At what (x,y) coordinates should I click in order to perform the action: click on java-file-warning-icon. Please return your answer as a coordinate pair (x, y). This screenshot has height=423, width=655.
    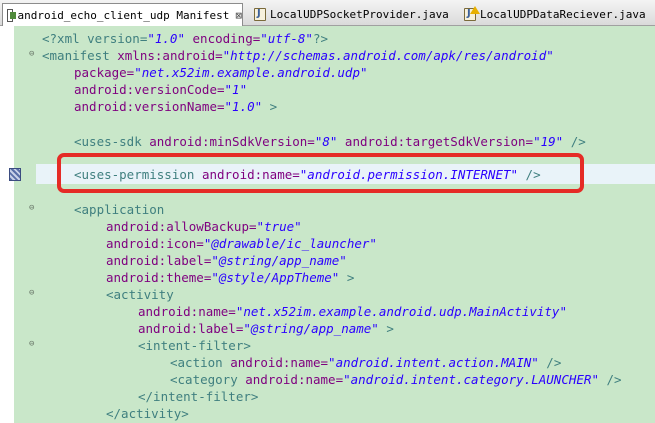
    Looking at the image, I should click on (472, 13).